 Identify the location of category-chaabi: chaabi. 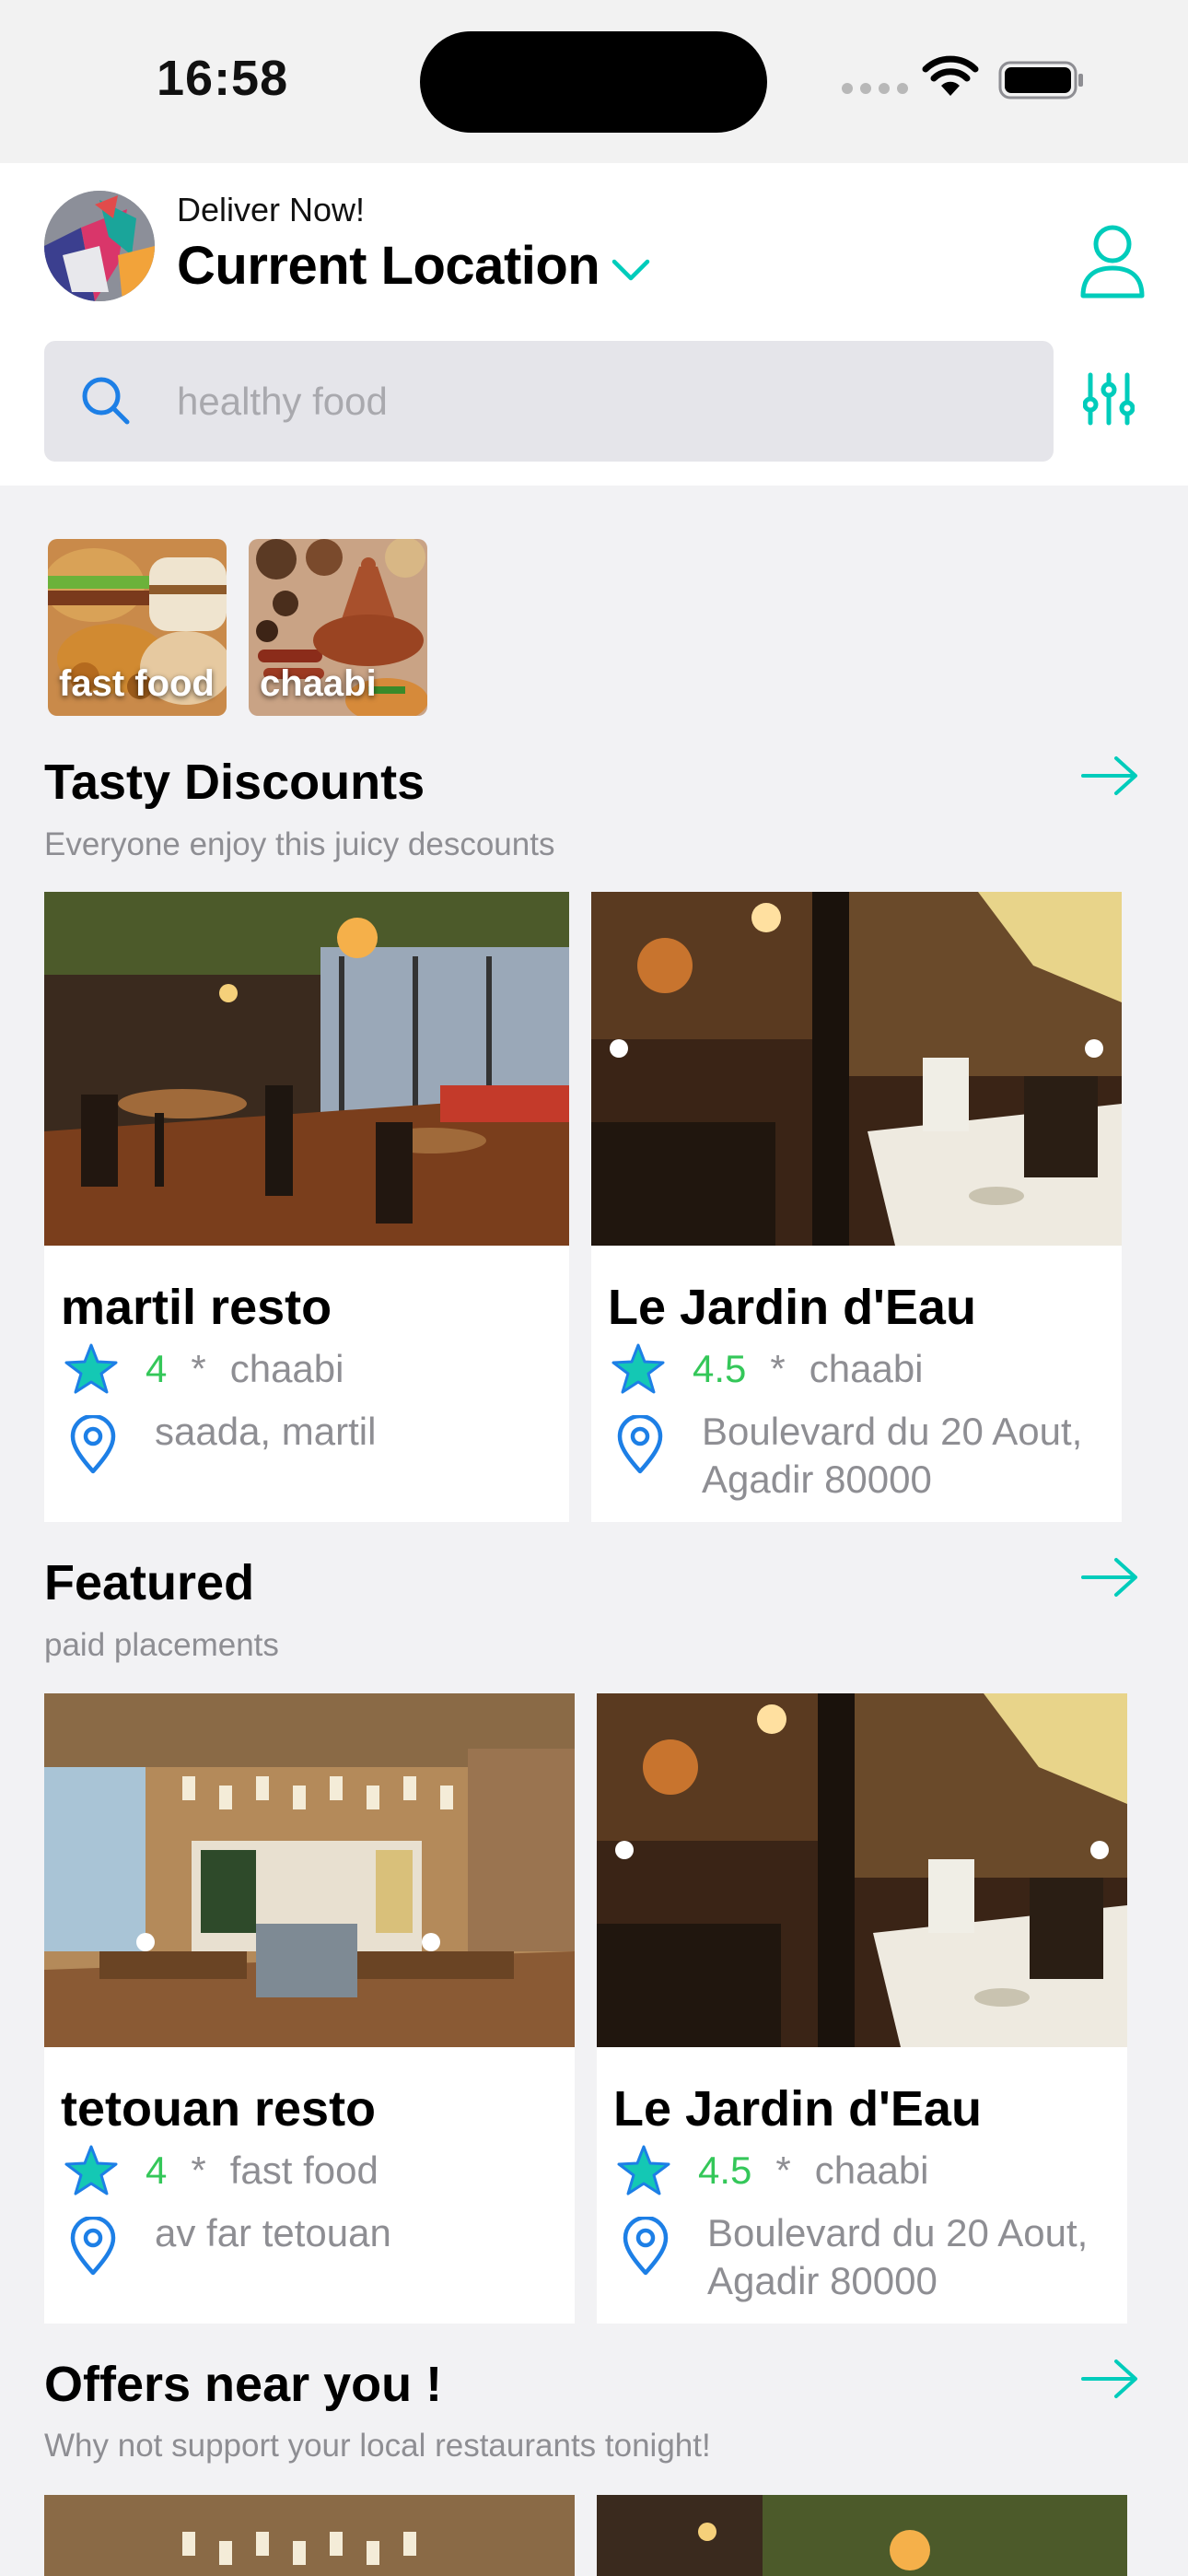
(338, 627).